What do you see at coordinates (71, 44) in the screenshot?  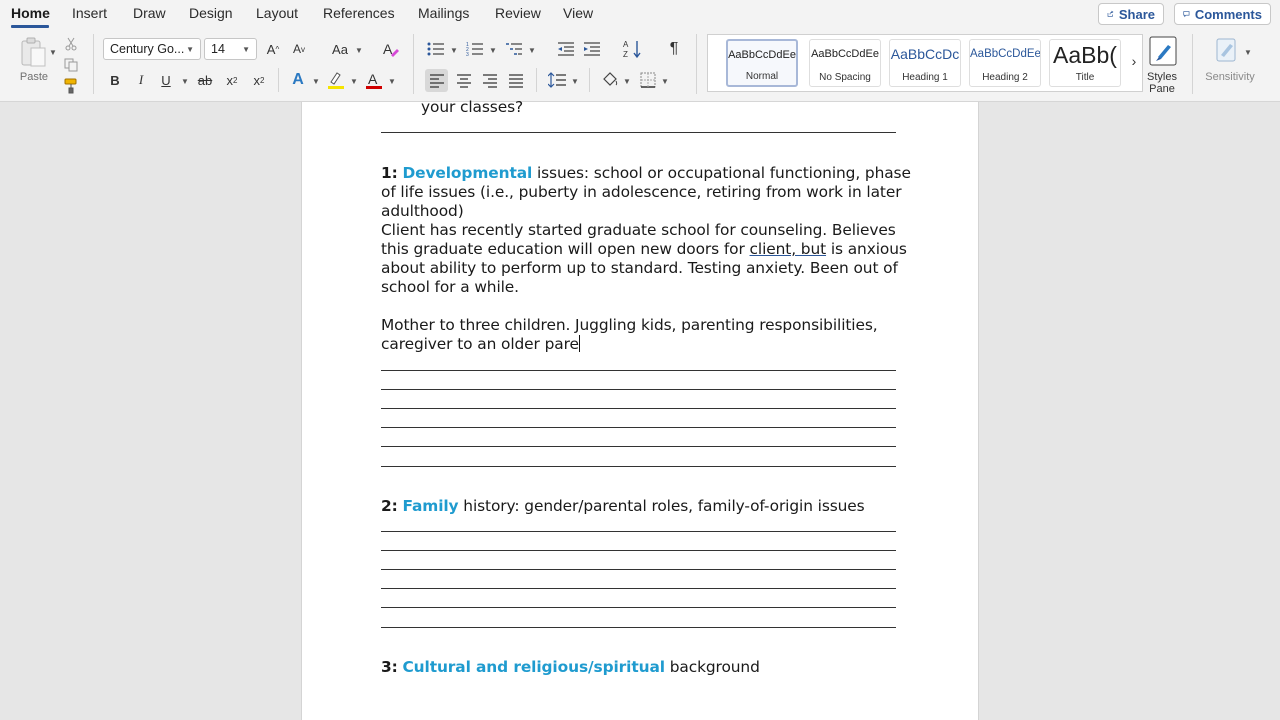 I see `cut-icon` at bounding box center [71, 44].